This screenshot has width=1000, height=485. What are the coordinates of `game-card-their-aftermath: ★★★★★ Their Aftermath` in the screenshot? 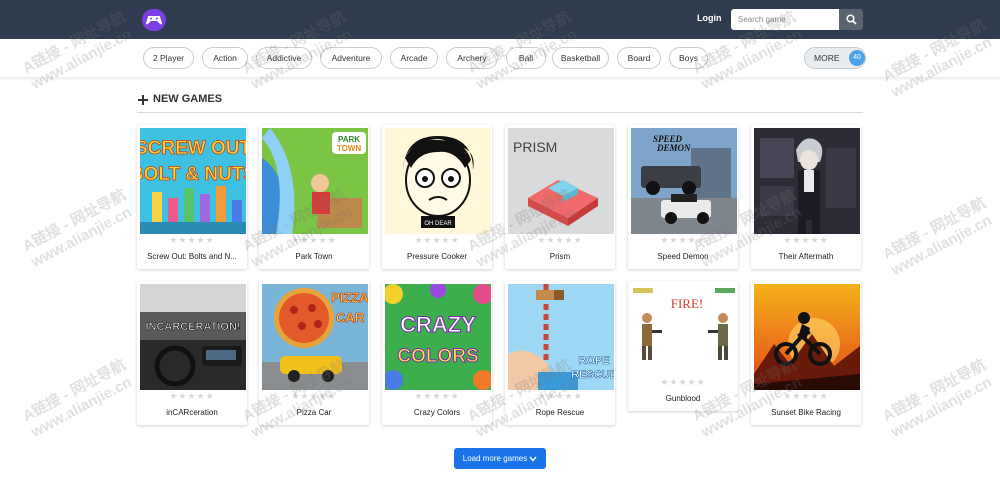 It's located at (806, 197).